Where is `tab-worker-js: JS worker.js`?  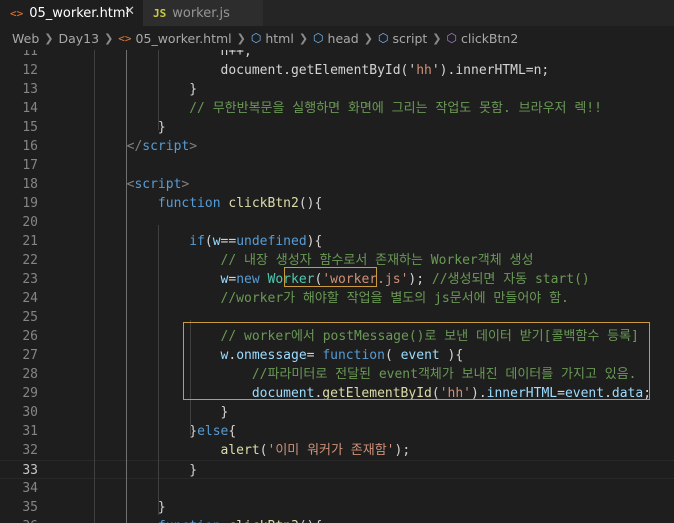 tab-worker-js: JS worker.js is located at coordinates (203, 13).